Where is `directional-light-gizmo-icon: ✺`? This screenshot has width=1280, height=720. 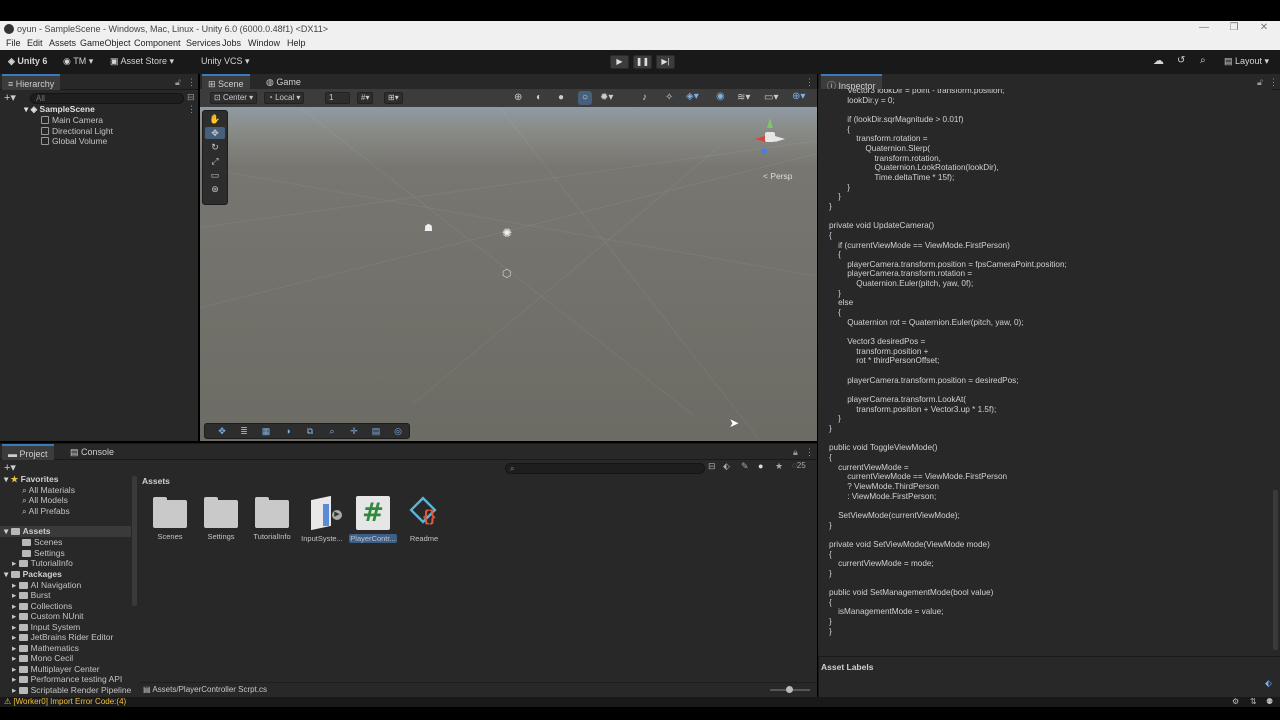 directional-light-gizmo-icon: ✺ is located at coordinates (507, 233).